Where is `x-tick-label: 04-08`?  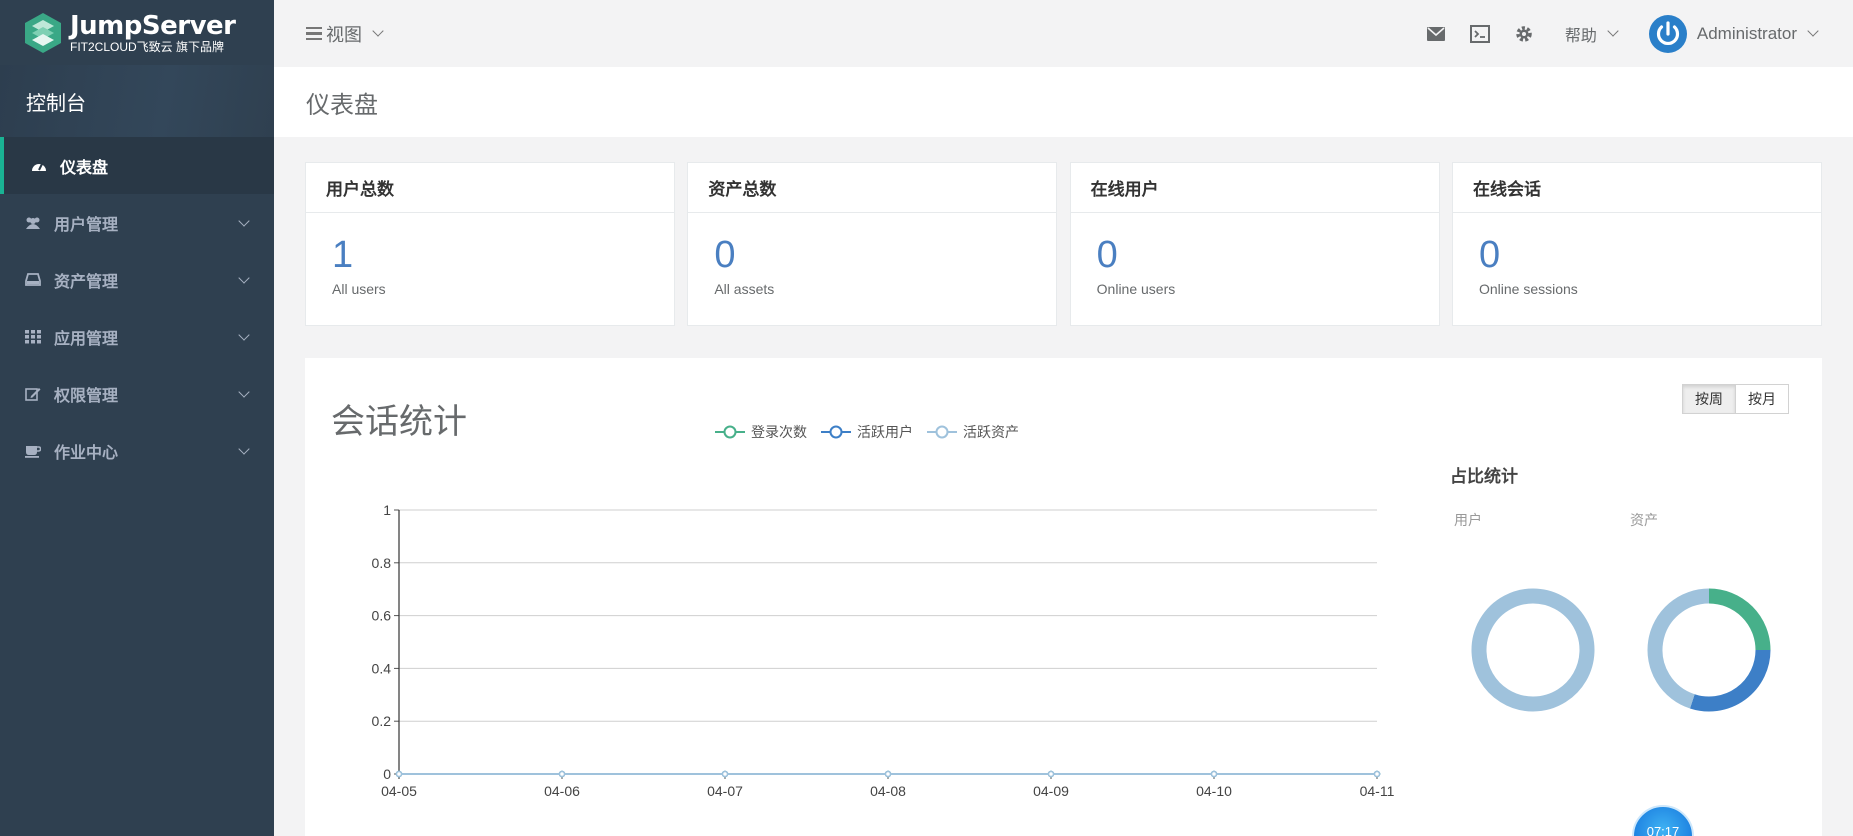
x-tick-label: 04-08 is located at coordinates (888, 791).